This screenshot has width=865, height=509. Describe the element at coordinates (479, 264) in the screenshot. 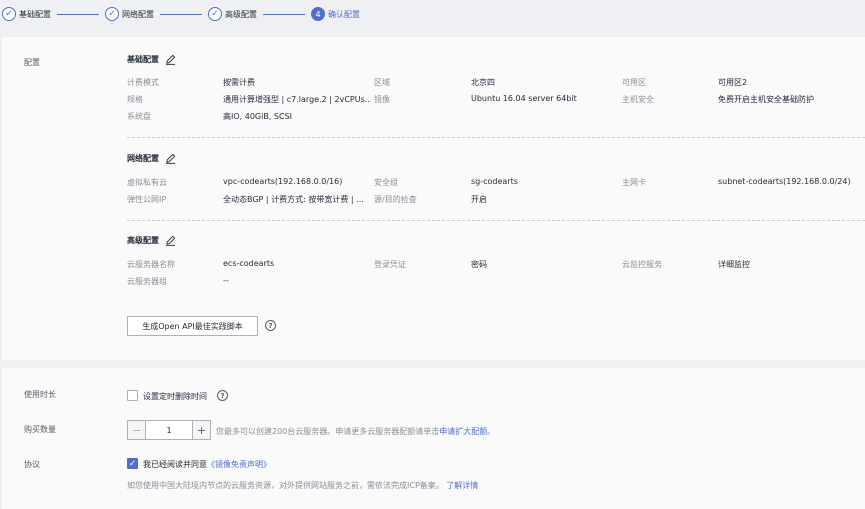

I see `field-value: 密码` at that location.